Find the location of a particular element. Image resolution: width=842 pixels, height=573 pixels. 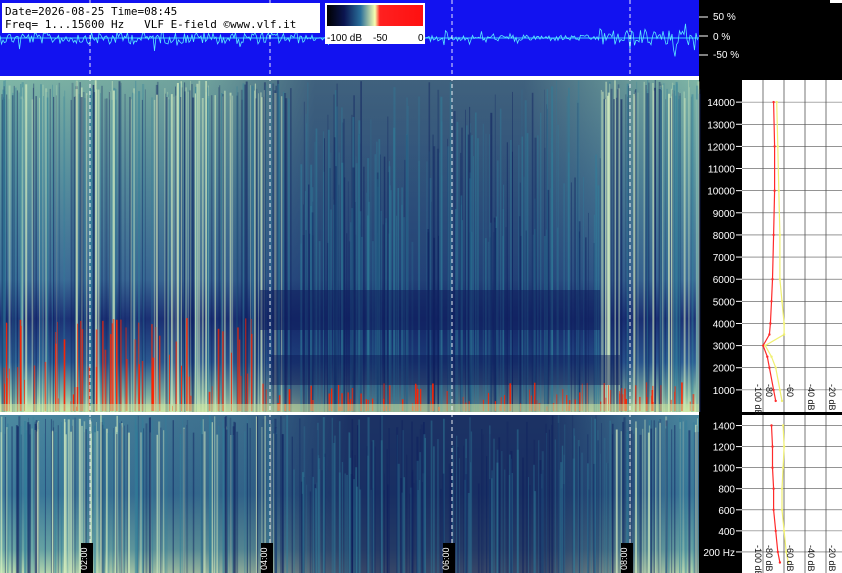

waveform-tick-0: 0 % is located at coordinates (721, 37).